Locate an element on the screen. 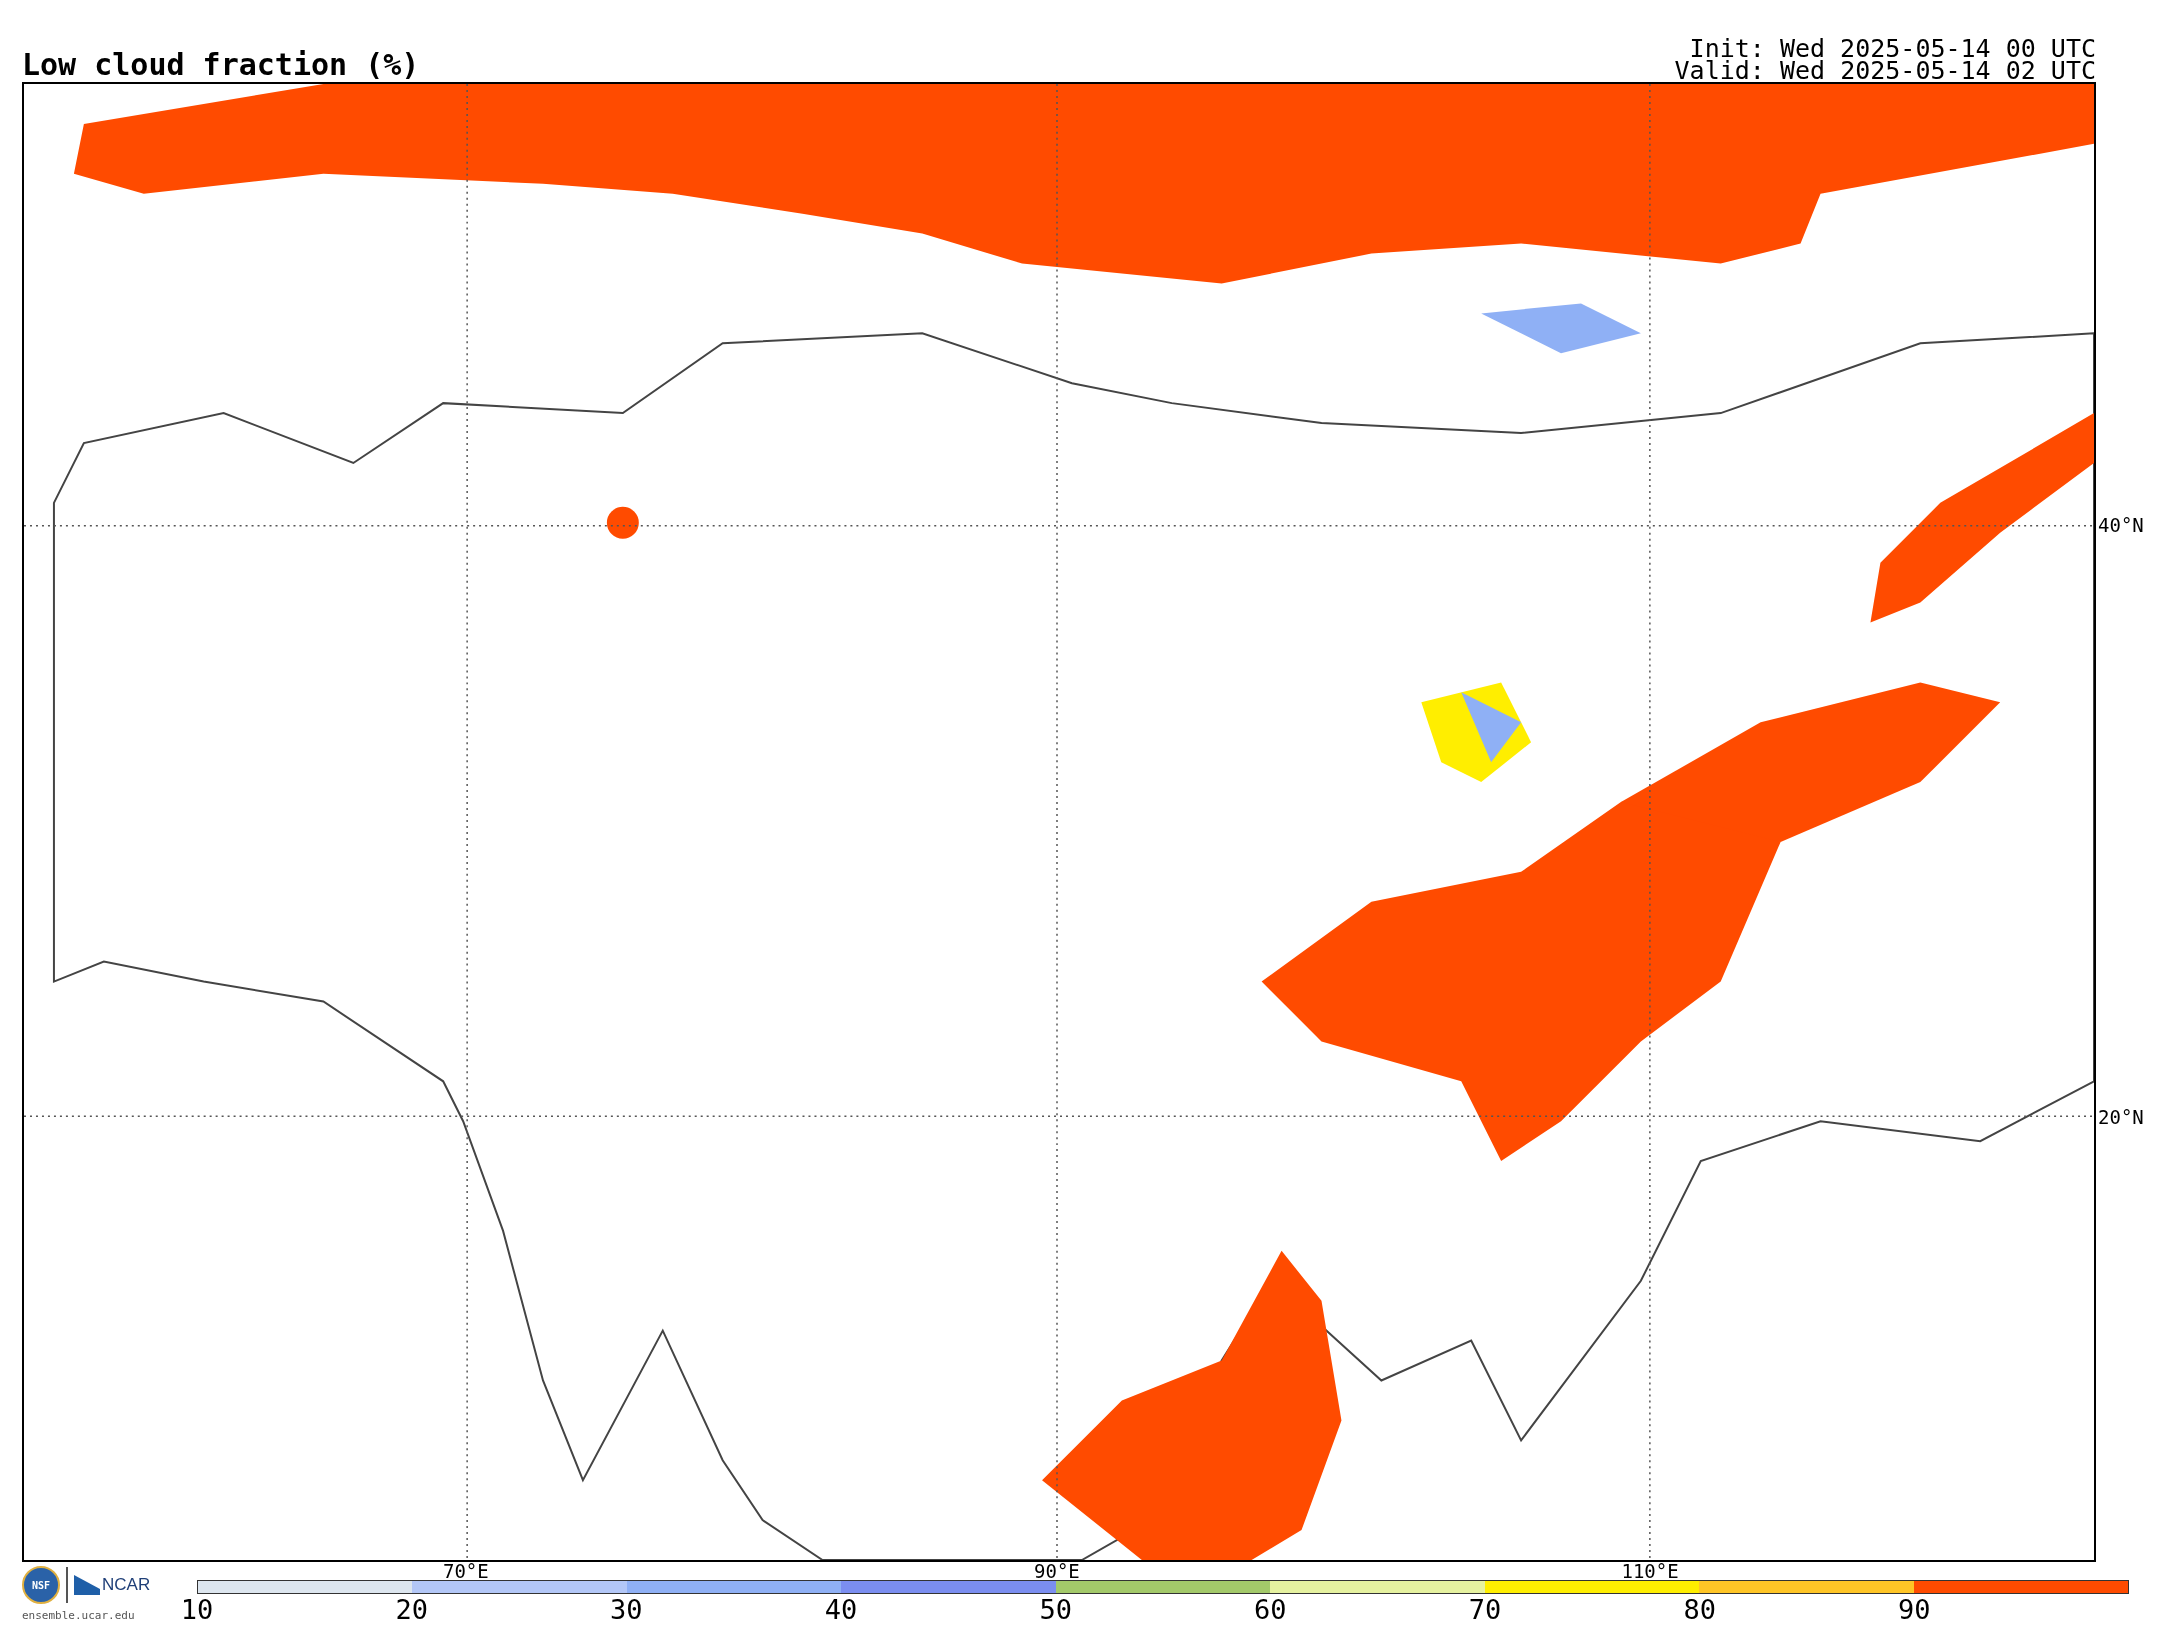 Image resolution: width=2160 pixels, height=1626 pixels. colorbar-tick-label: 50 is located at coordinates (1055, 1610).